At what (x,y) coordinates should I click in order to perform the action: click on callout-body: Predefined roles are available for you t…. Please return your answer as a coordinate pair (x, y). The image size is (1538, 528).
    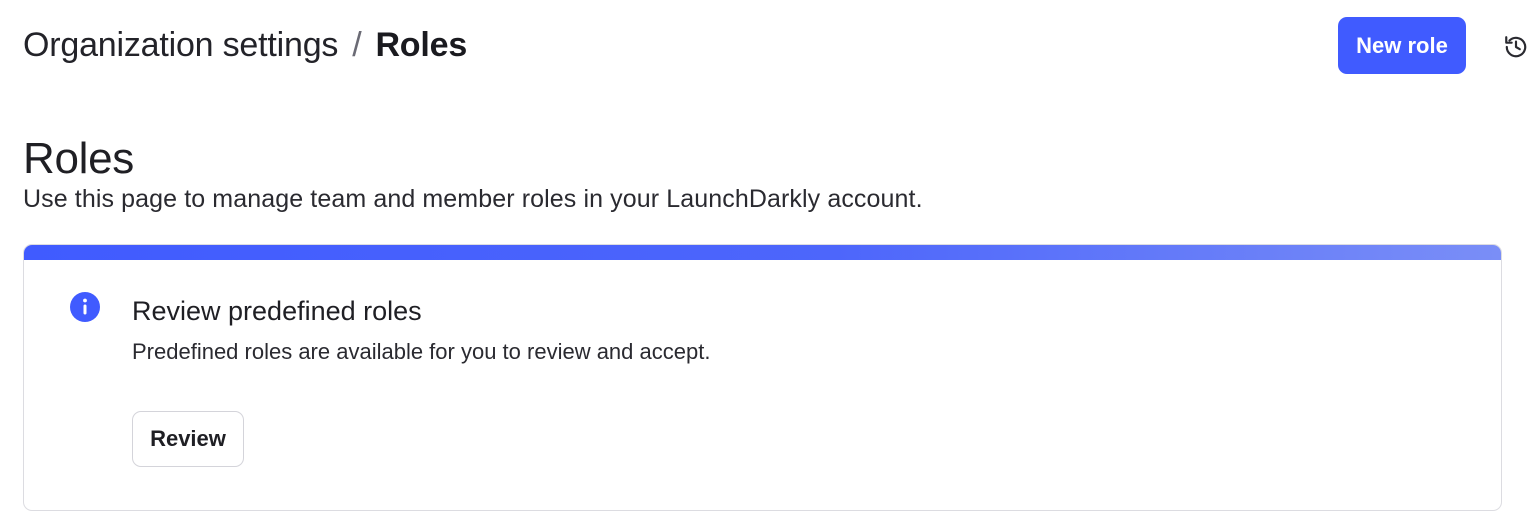
    Looking at the image, I should click on (421, 351).